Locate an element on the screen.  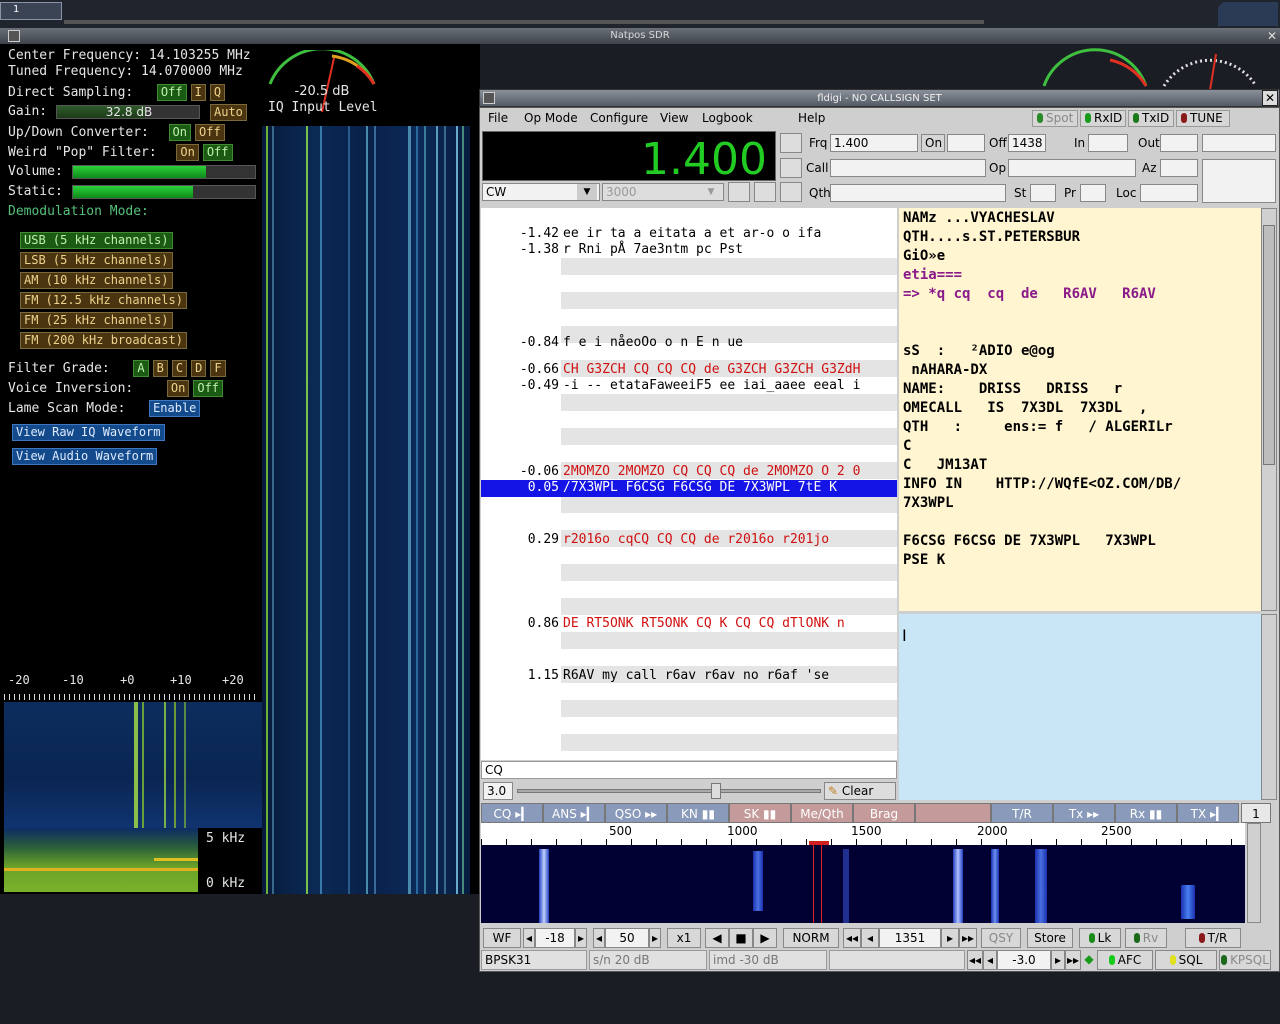
filter-grade-b: B is located at coordinates (160, 368).